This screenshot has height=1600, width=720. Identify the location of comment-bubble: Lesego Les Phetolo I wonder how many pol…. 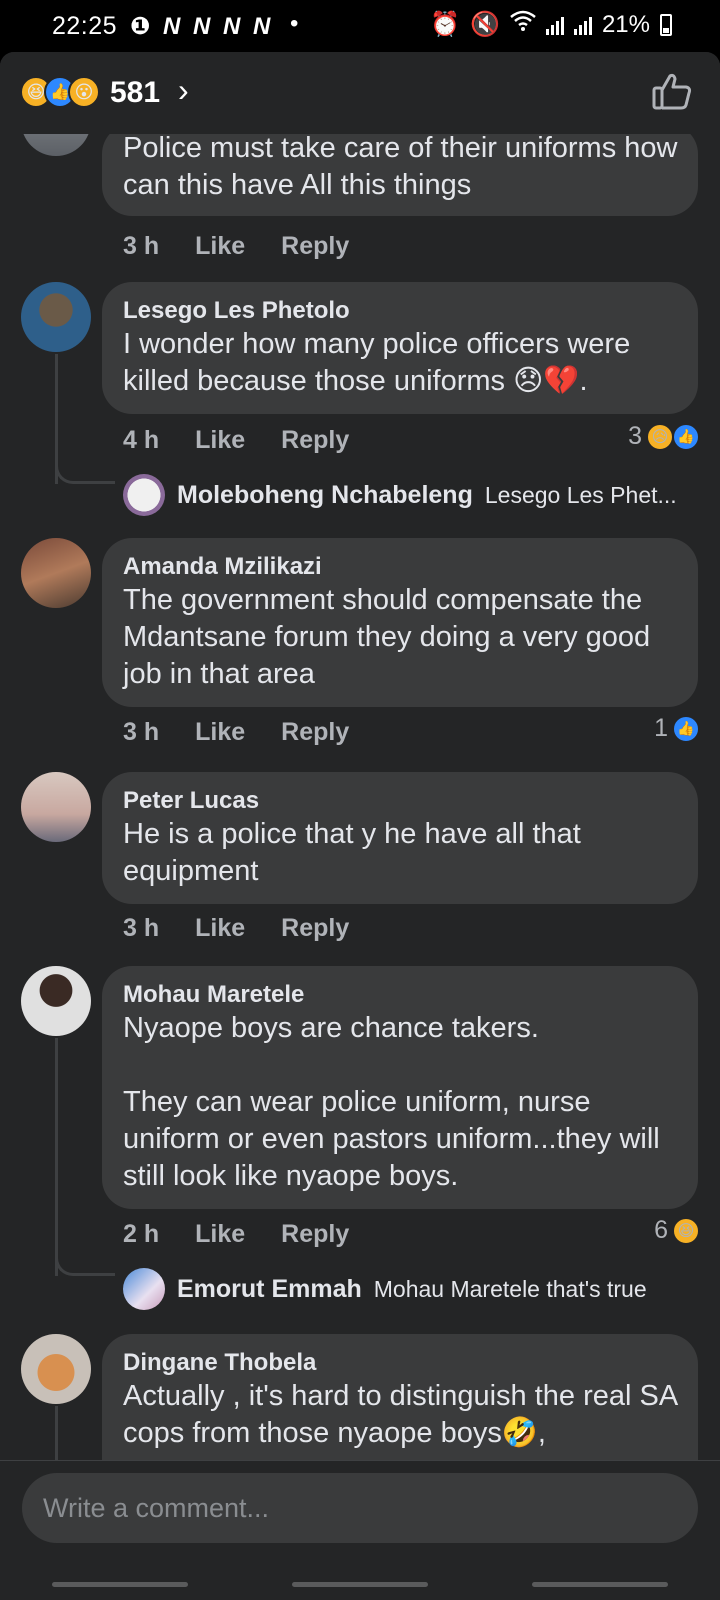
(400, 348).